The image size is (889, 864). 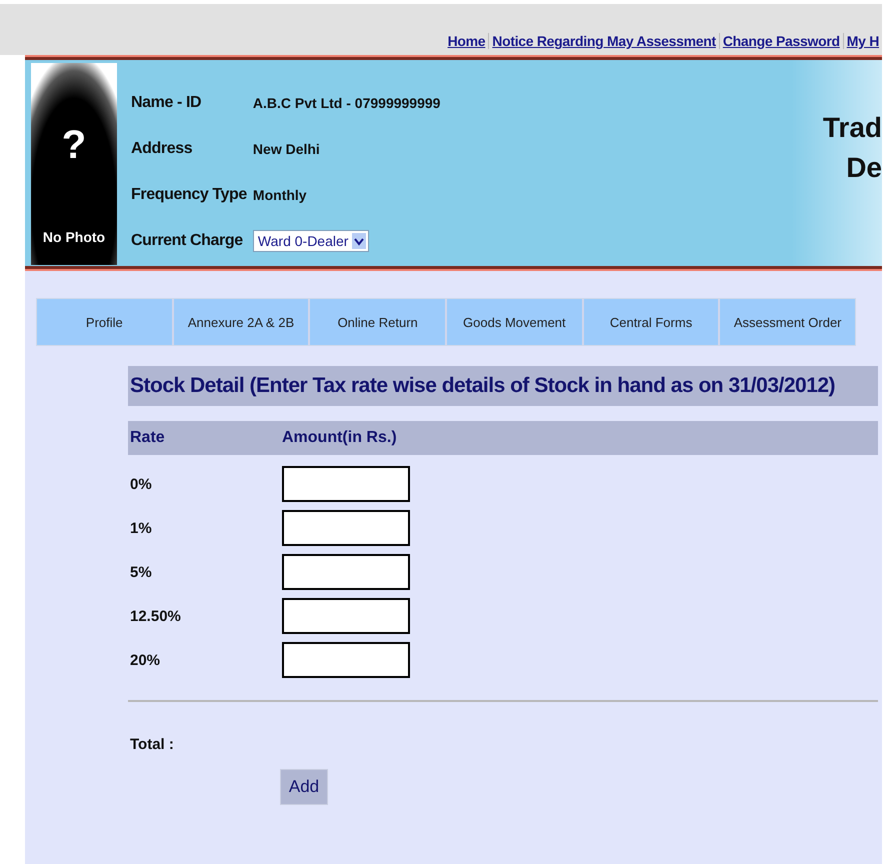 I want to click on page-title: De, so click(x=864, y=168).